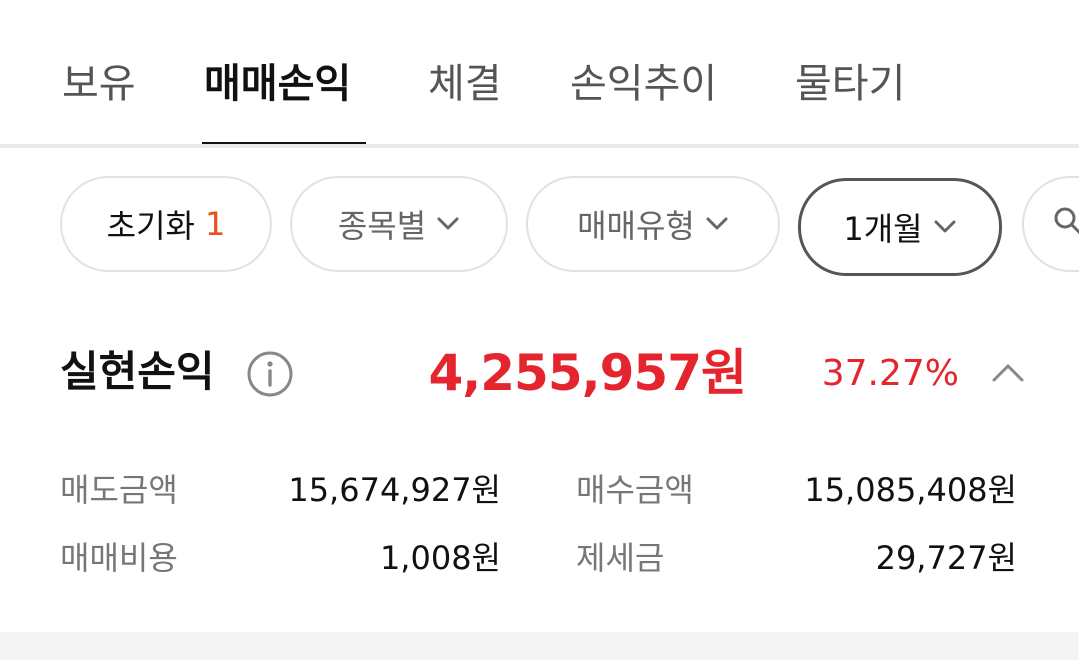 This screenshot has height=660, width=1079. What do you see at coordinates (119, 490) in the screenshot?
I see `sell-amount-label: 매도금액` at bounding box center [119, 490].